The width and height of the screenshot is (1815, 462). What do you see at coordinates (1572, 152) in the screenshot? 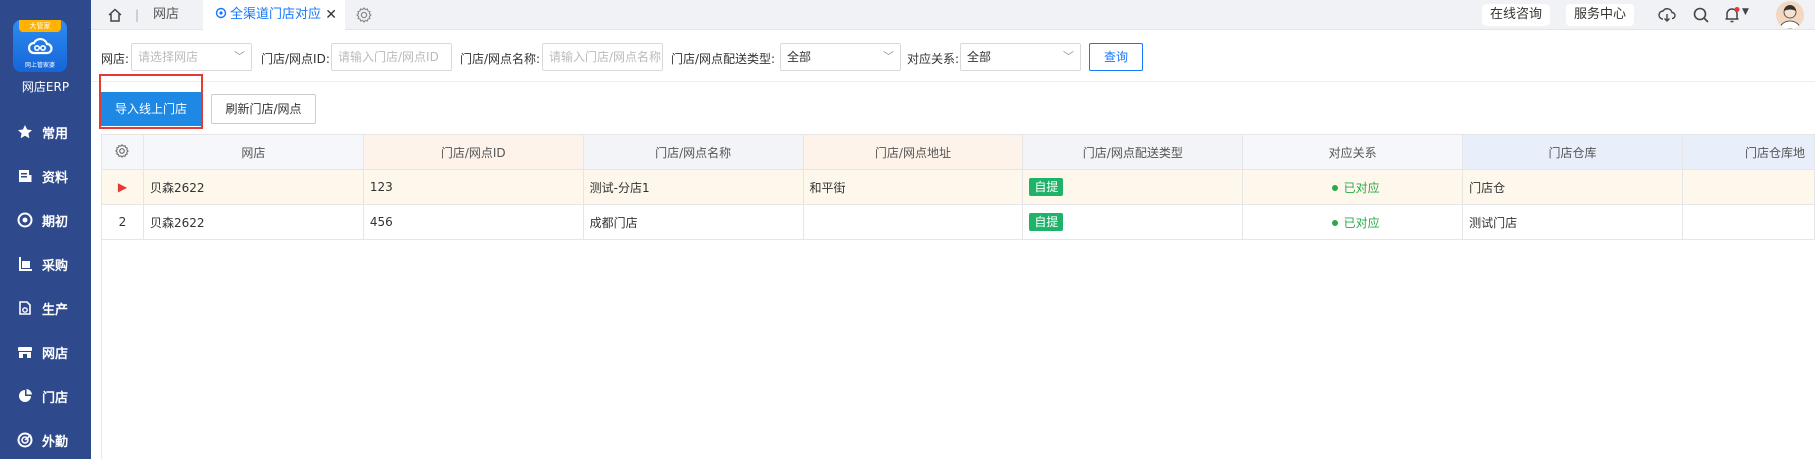
I see `column-header: 门店仓库` at bounding box center [1572, 152].